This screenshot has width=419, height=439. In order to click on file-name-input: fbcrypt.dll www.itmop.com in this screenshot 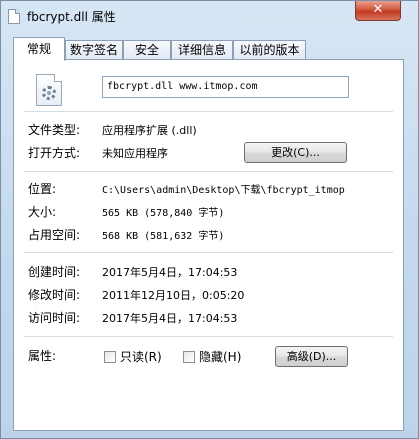, I will do `click(225, 87)`.